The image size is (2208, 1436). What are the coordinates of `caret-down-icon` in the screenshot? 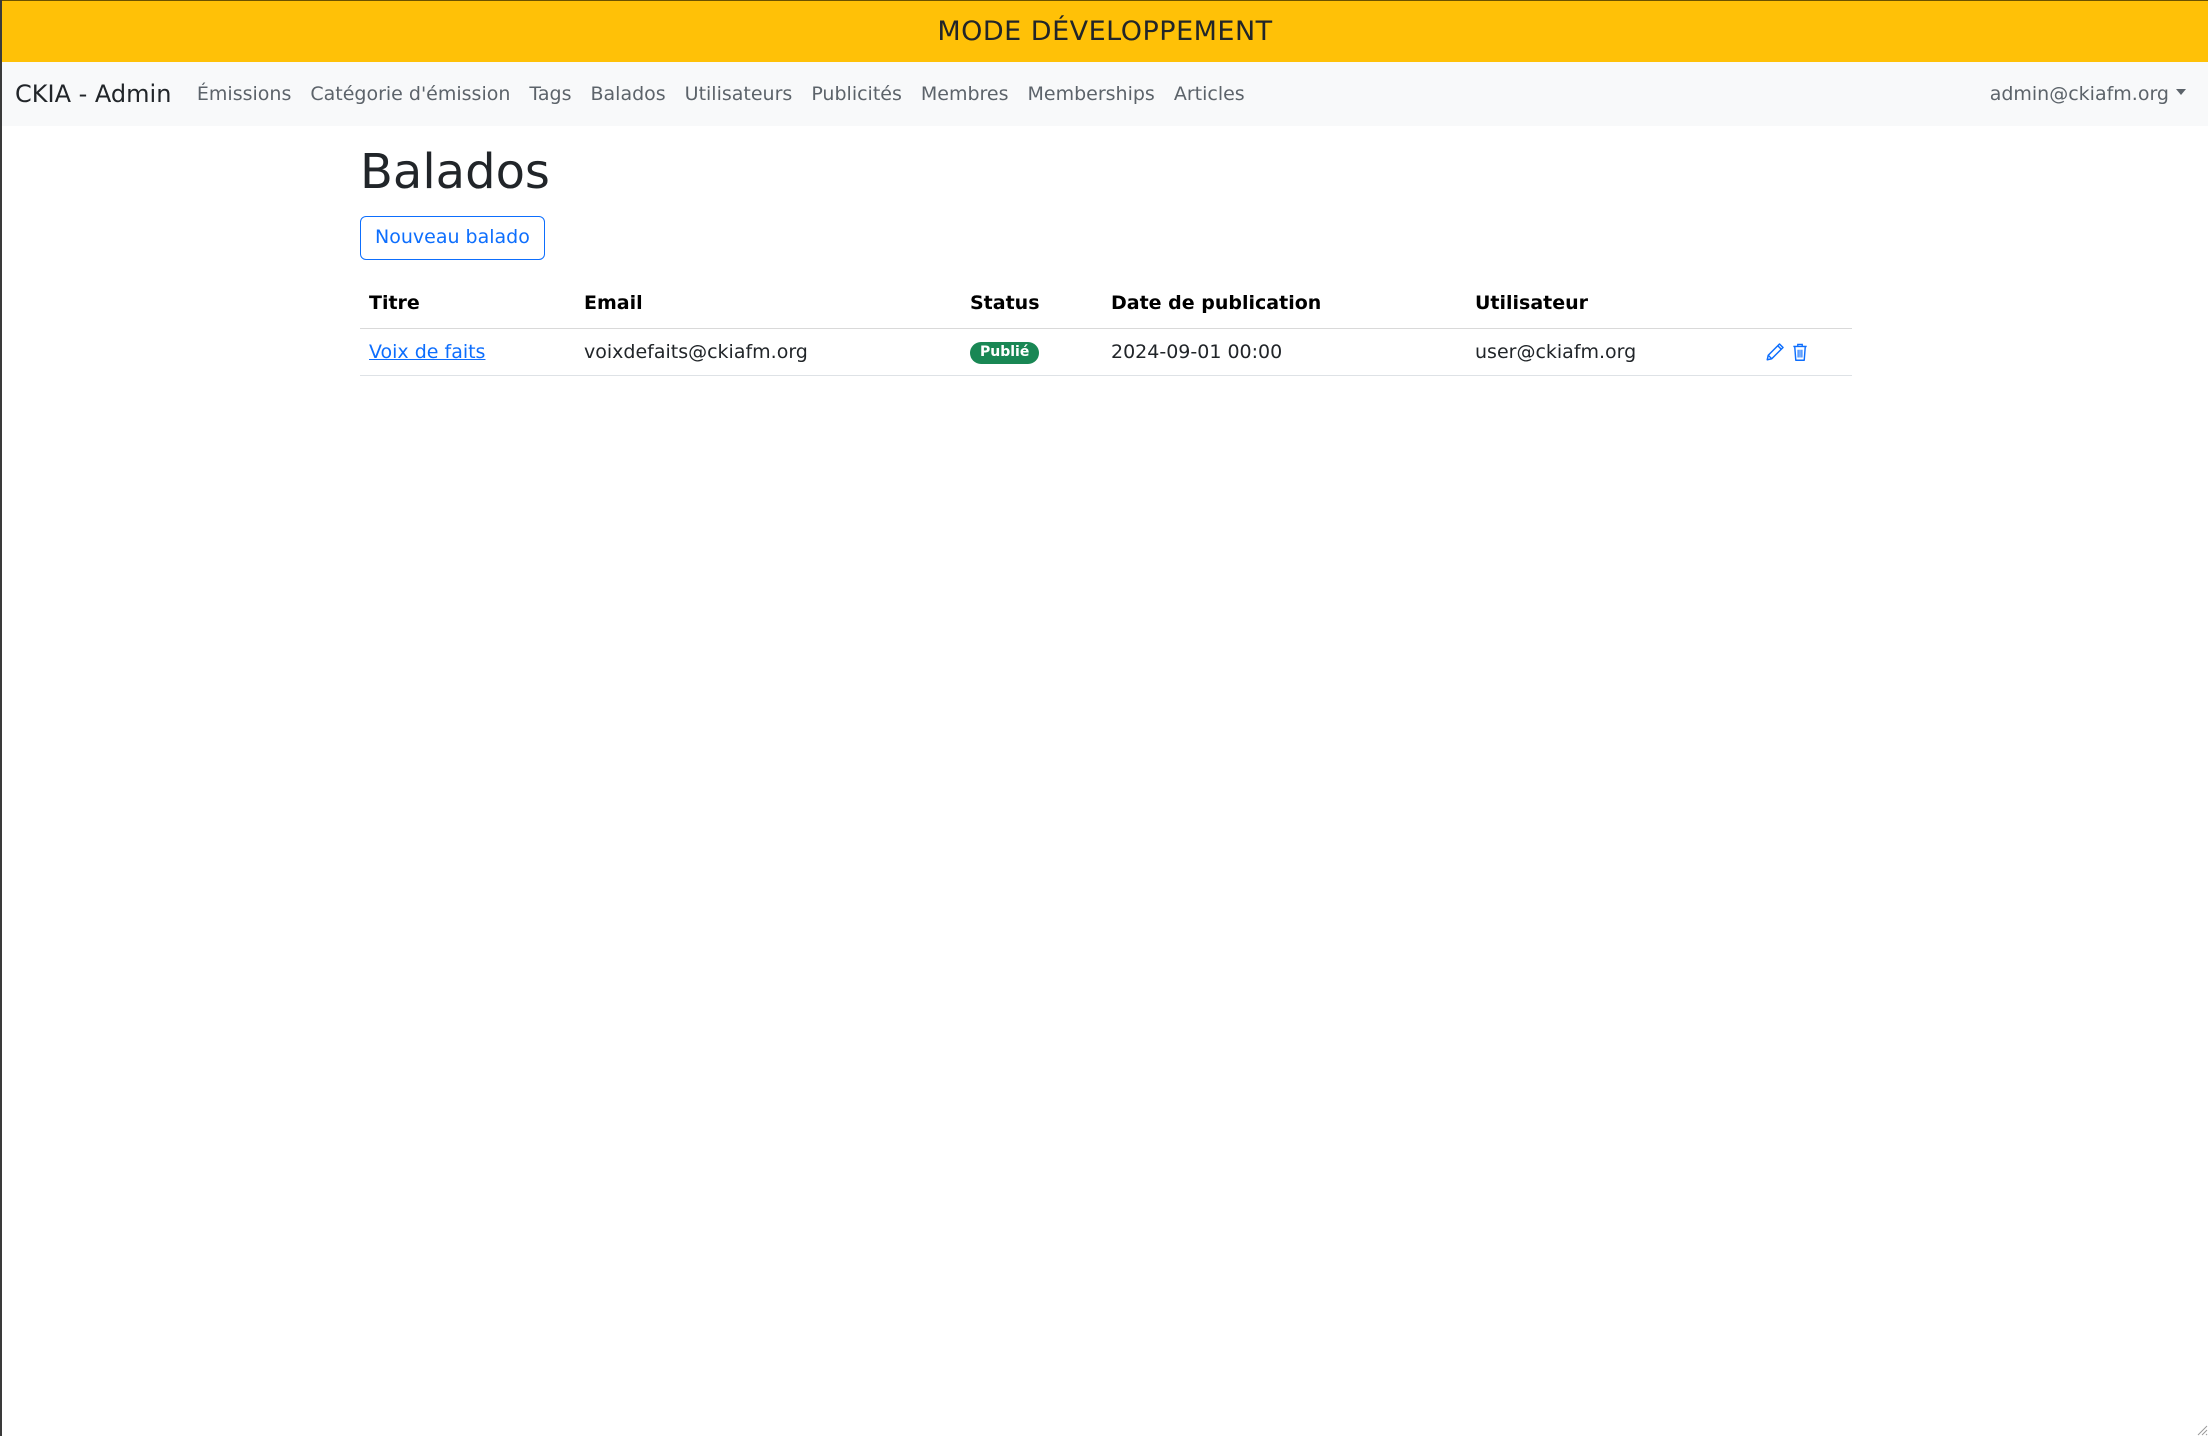 It's located at (2181, 92).